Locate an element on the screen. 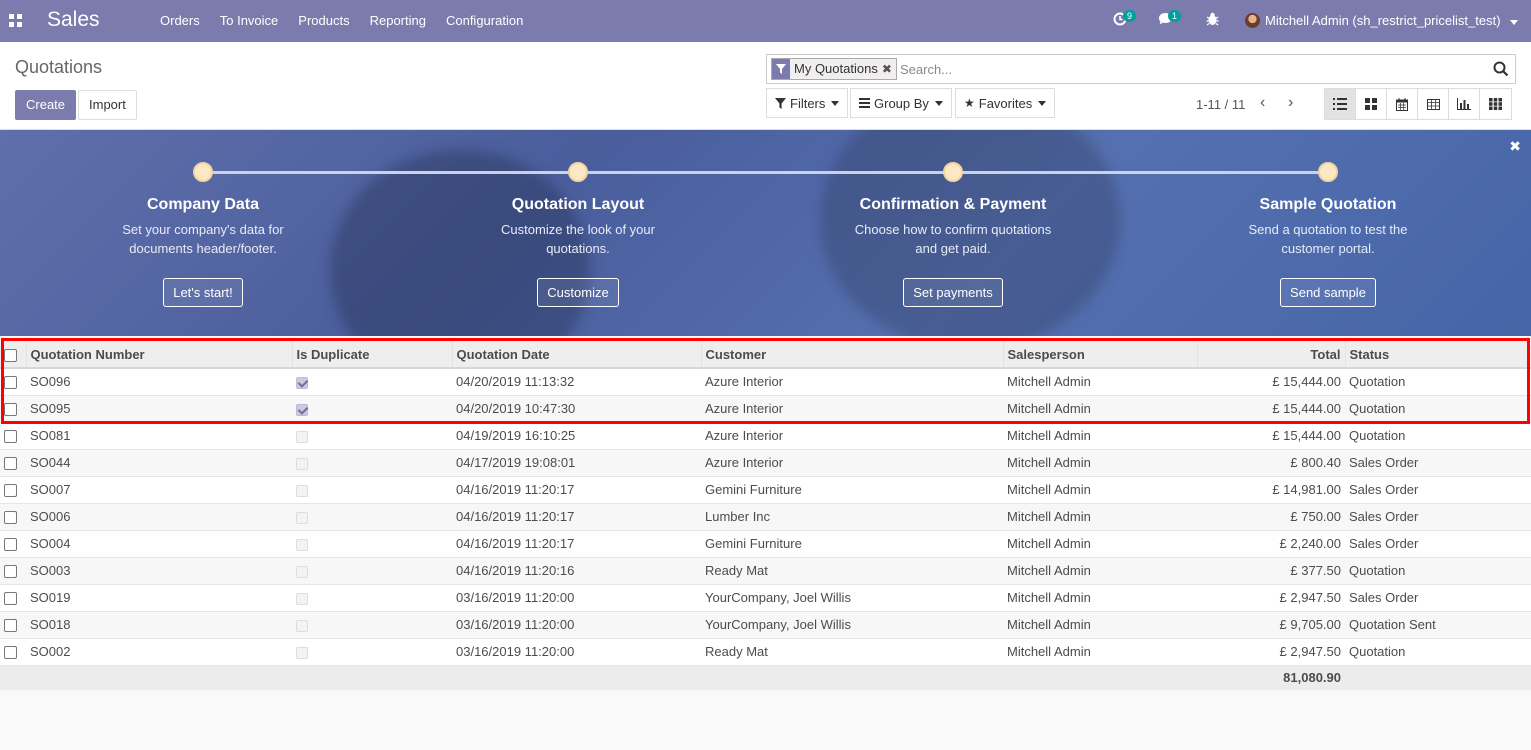 The width and height of the screenshot is (1531, 750). menu-products: Products is located at coordinates (323, 21).